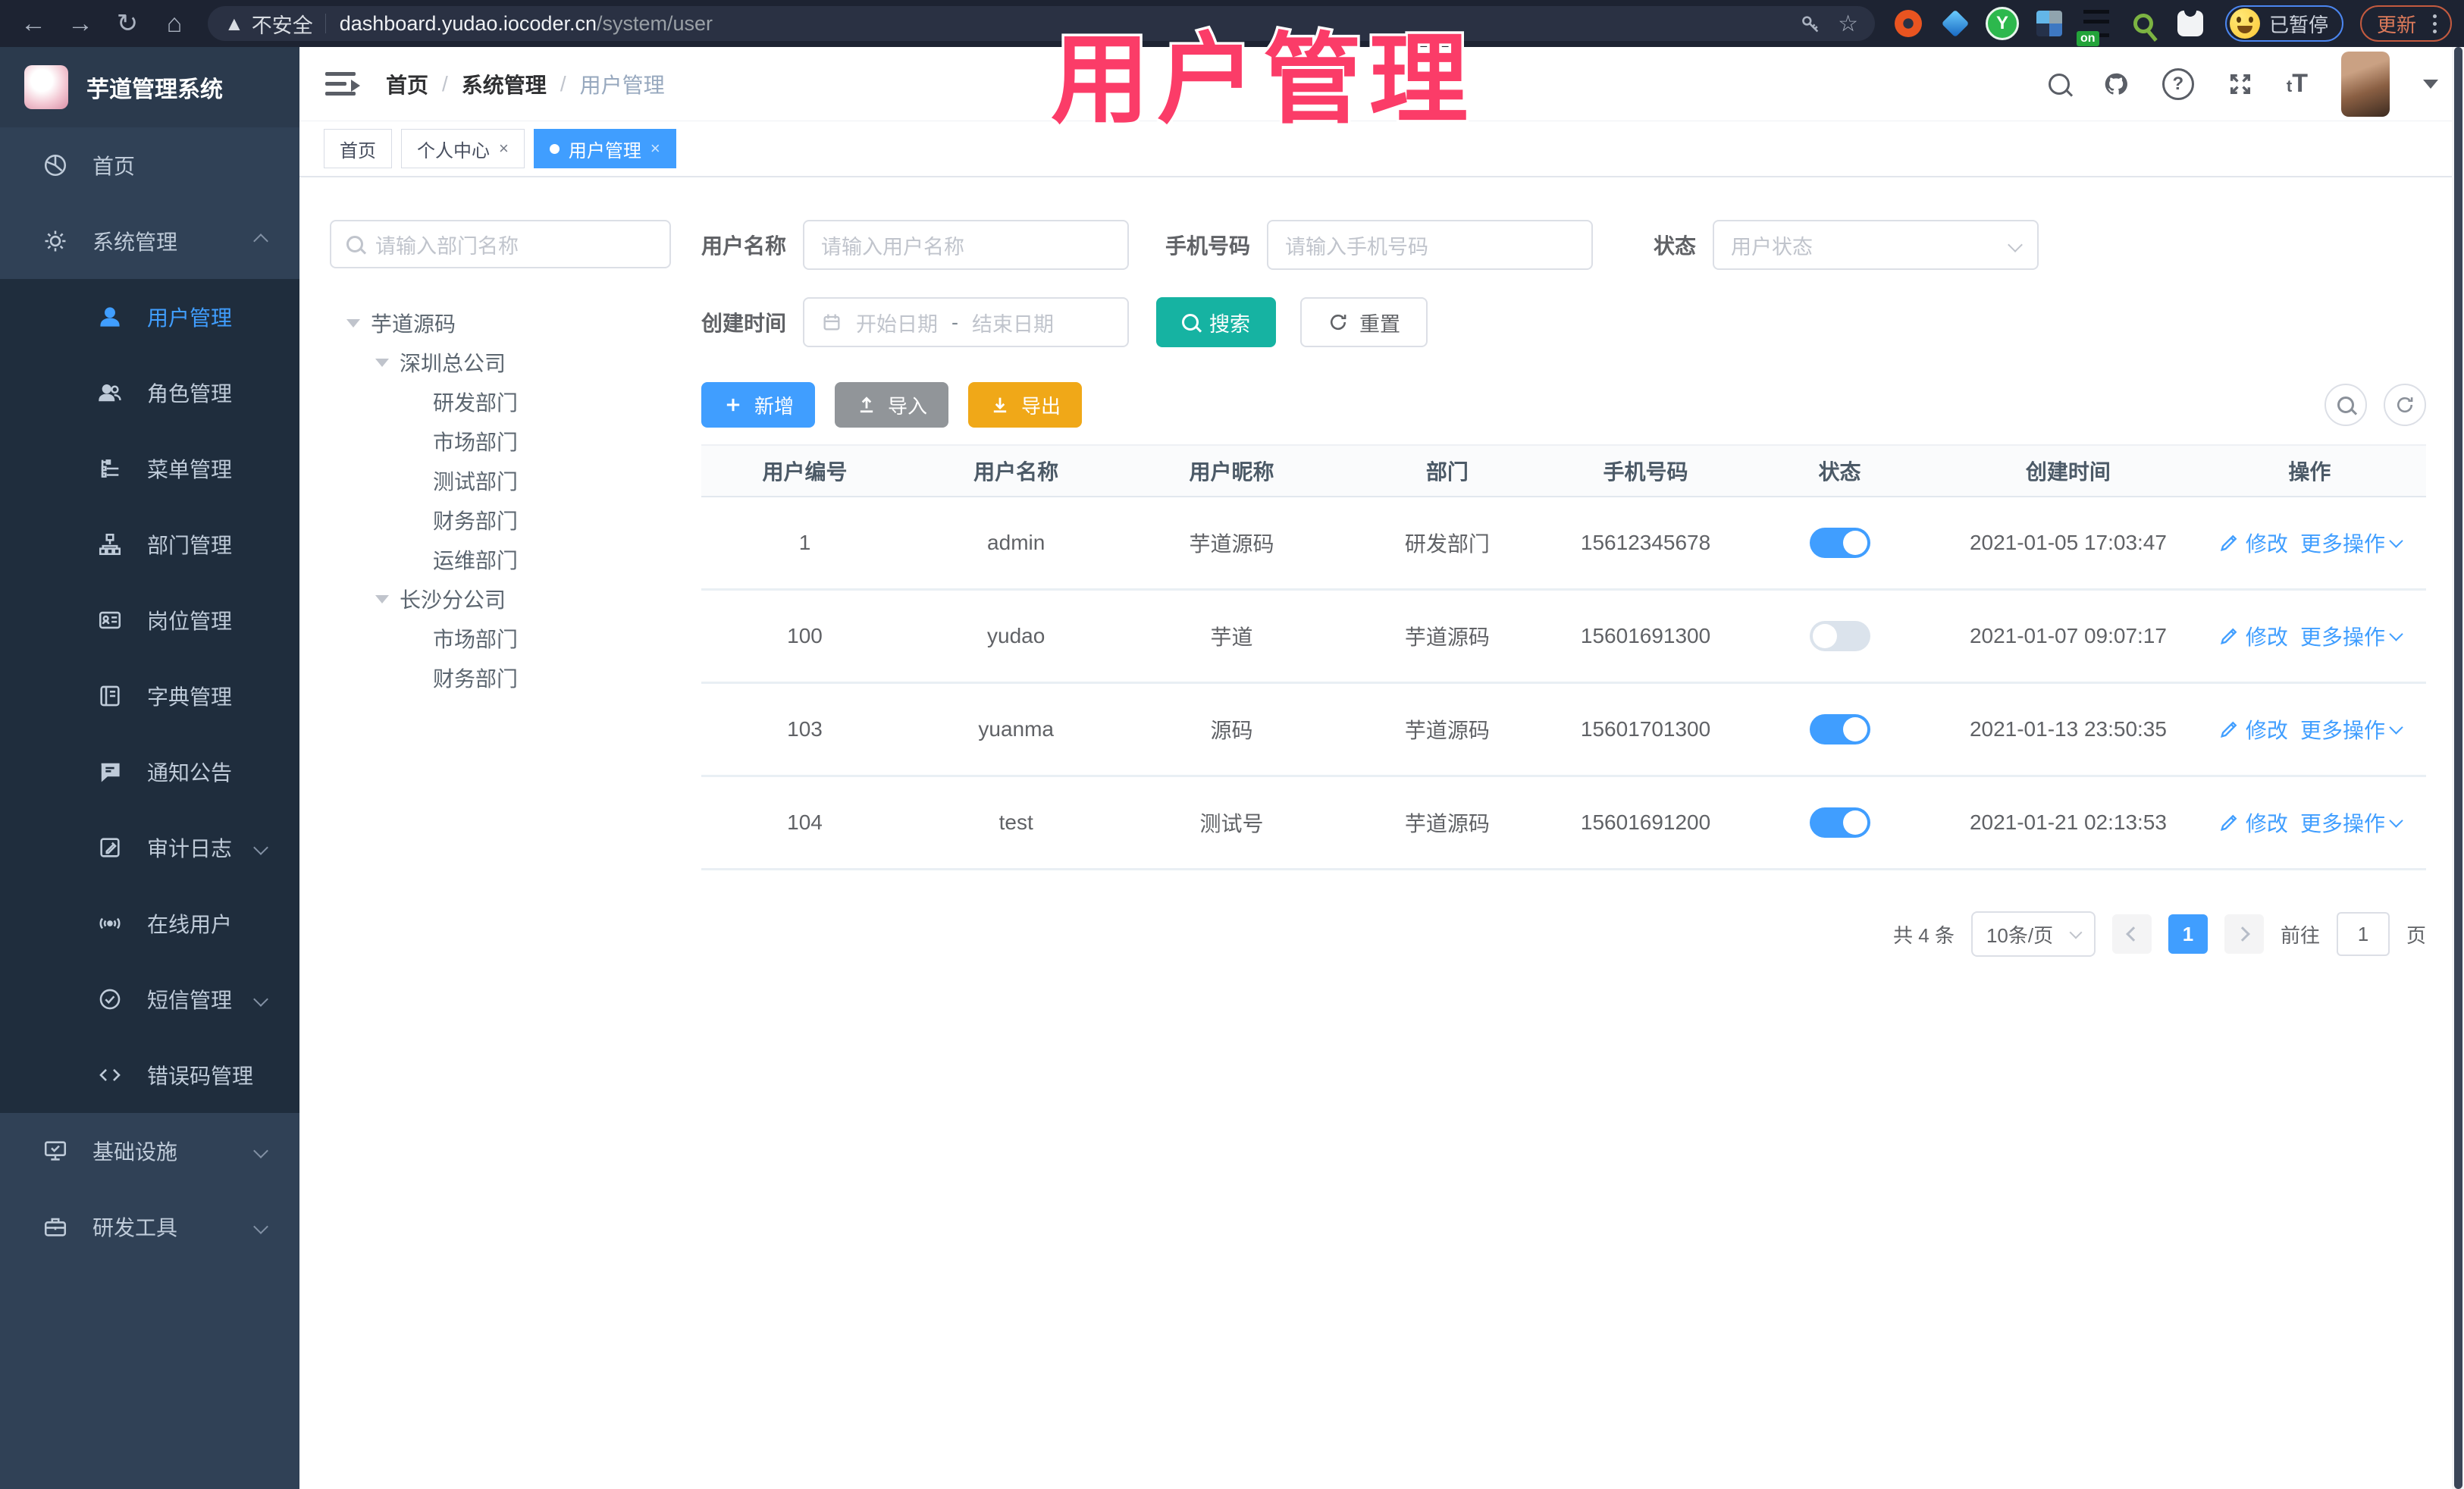 This screenshot has height=1489, width=2464. I want to click on current-page: 1, so click(2188, 934).